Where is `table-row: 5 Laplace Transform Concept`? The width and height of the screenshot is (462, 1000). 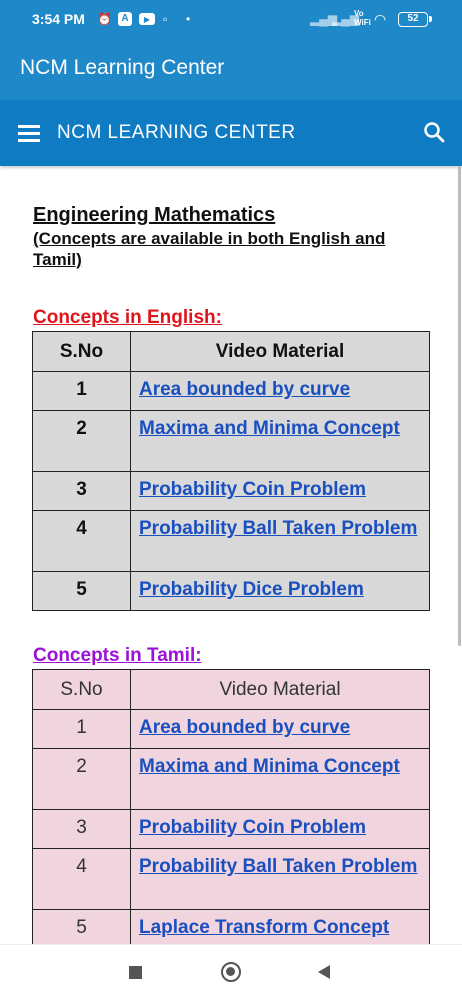 table-row: 5 Laplace Transform Concept is located at coordinates (231, 926).